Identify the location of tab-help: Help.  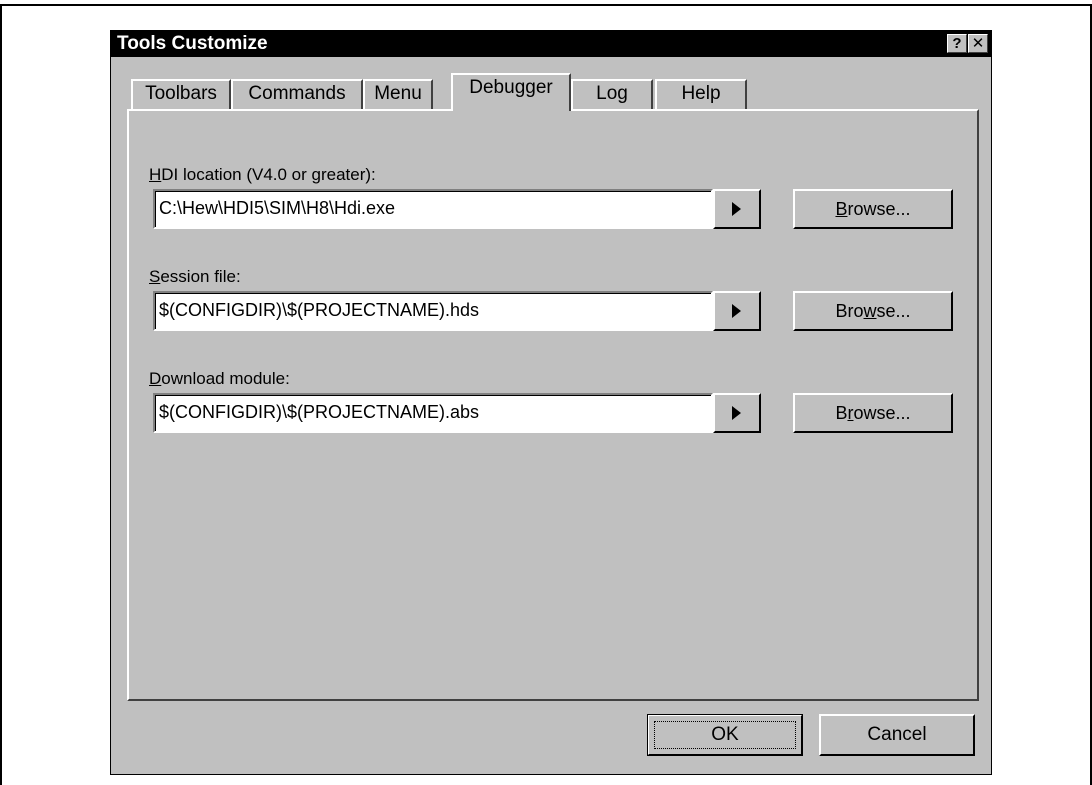
(701, 94).